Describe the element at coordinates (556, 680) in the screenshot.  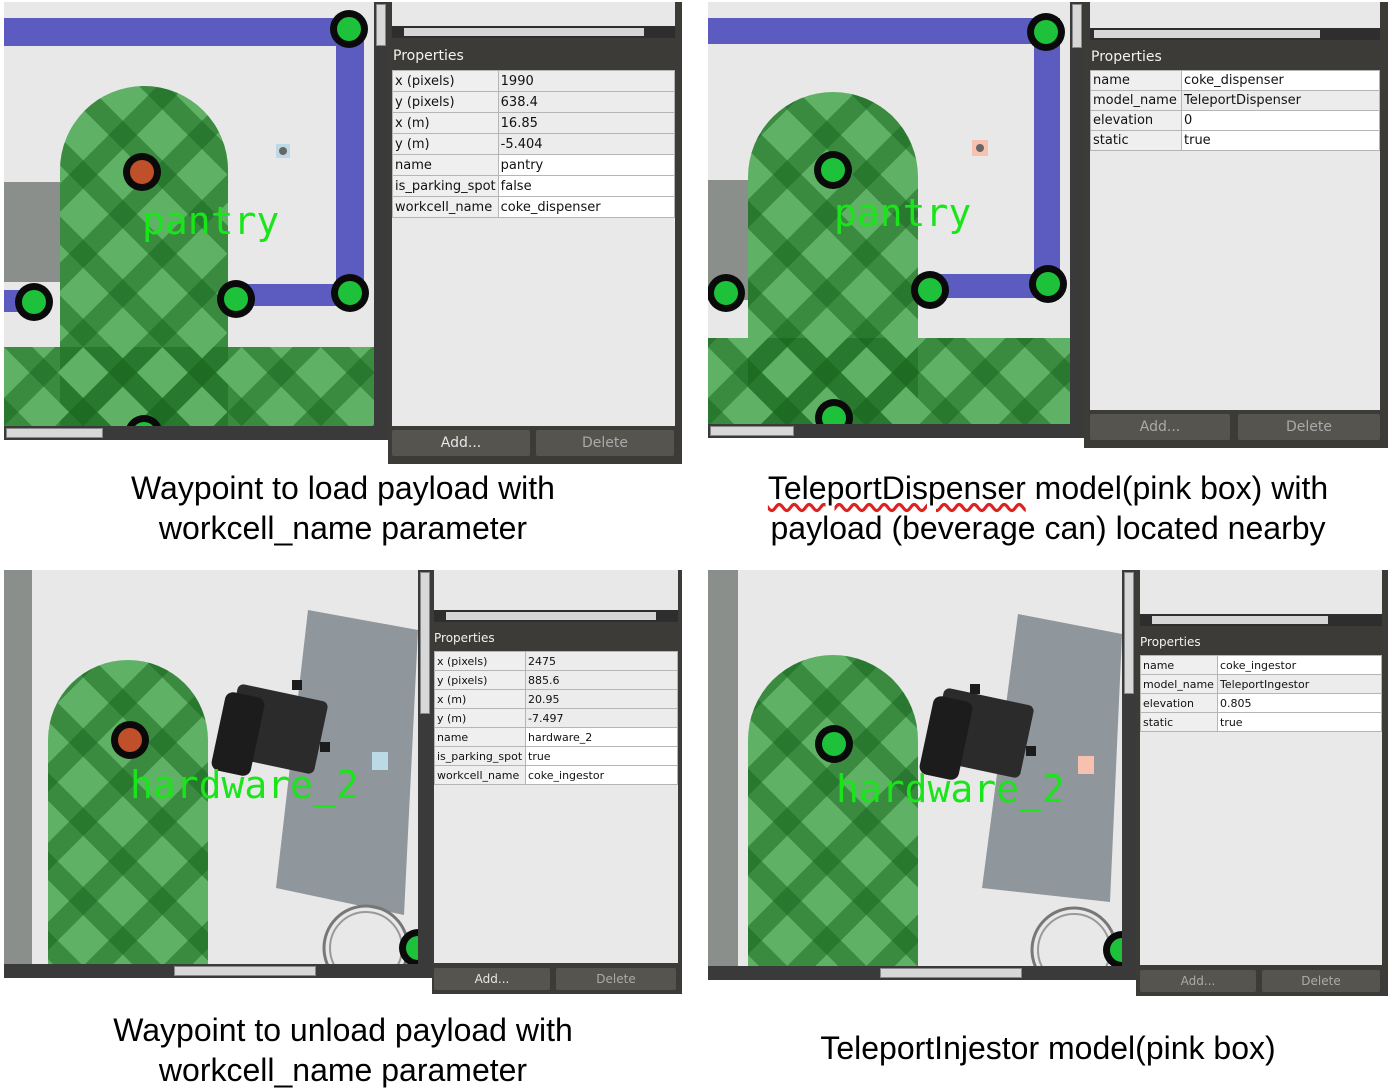
I see `property-row: y (pixels) 885.6` at that location.